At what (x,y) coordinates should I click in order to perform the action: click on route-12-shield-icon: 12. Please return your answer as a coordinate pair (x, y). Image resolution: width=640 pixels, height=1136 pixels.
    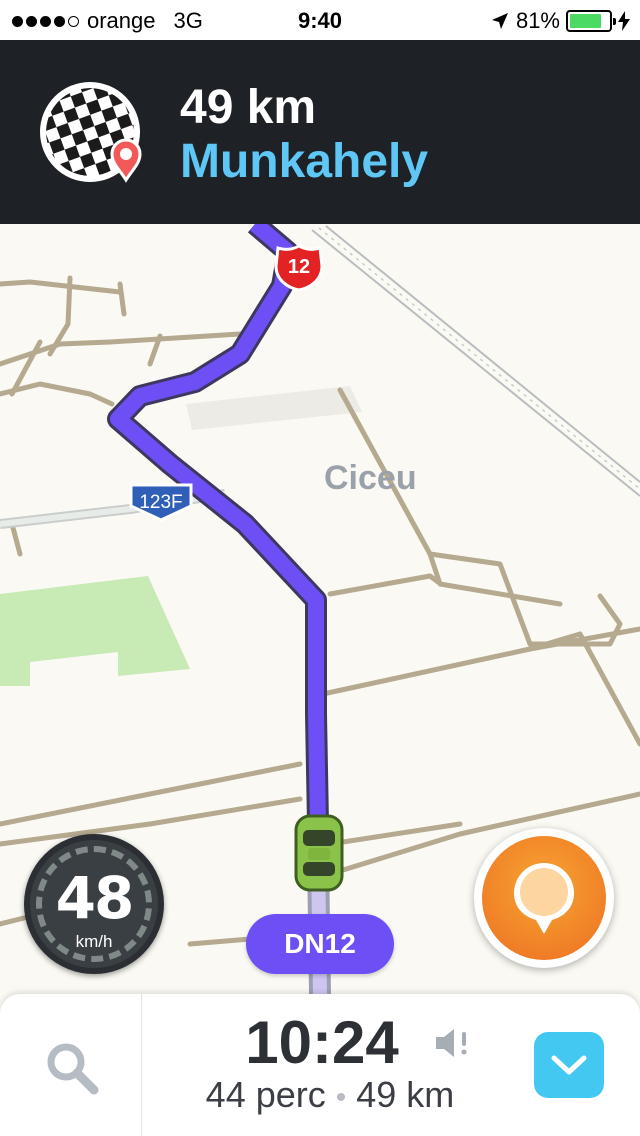
    Looking at the image, I should click on (299, 268).